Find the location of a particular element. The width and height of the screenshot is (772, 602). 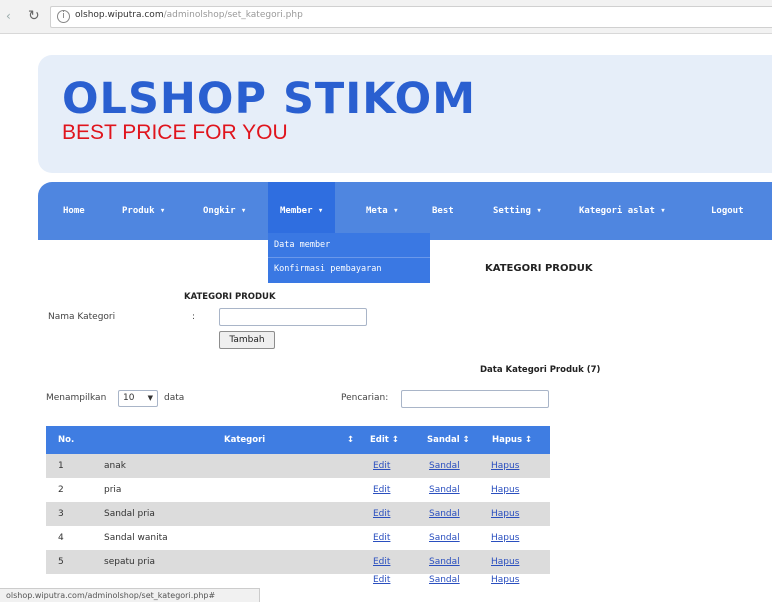

nav-setting: Setting ▾ is located at coordinates (517, 211).